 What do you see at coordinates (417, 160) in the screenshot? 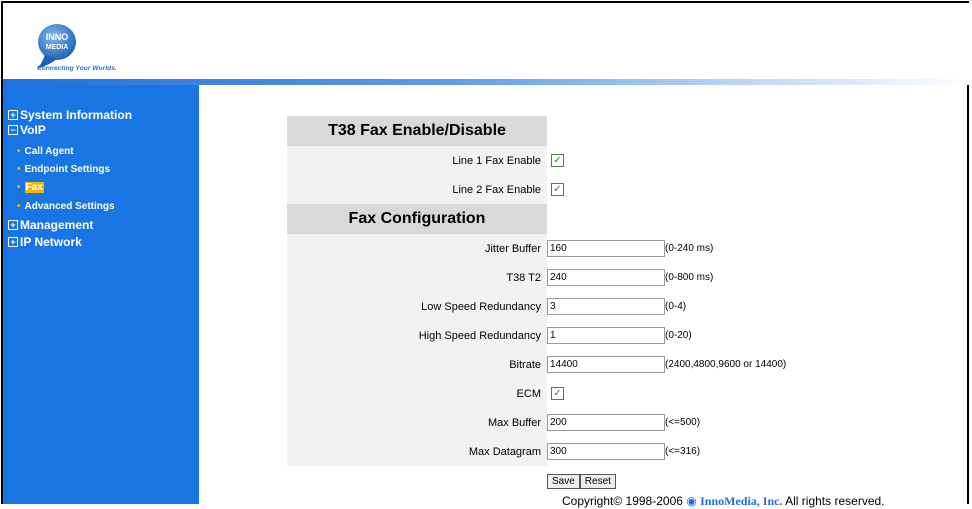
I see `line1-fax-label: Line 1 Fax Enable` at bounding box center [417, 160].